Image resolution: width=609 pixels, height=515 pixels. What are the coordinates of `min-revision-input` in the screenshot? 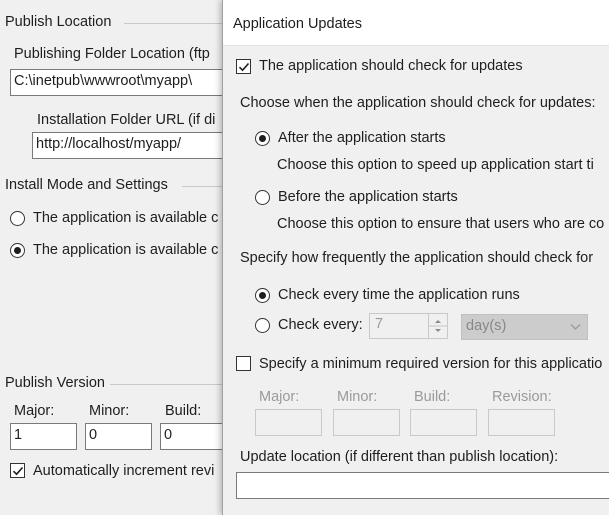 It's located at (521, 422).